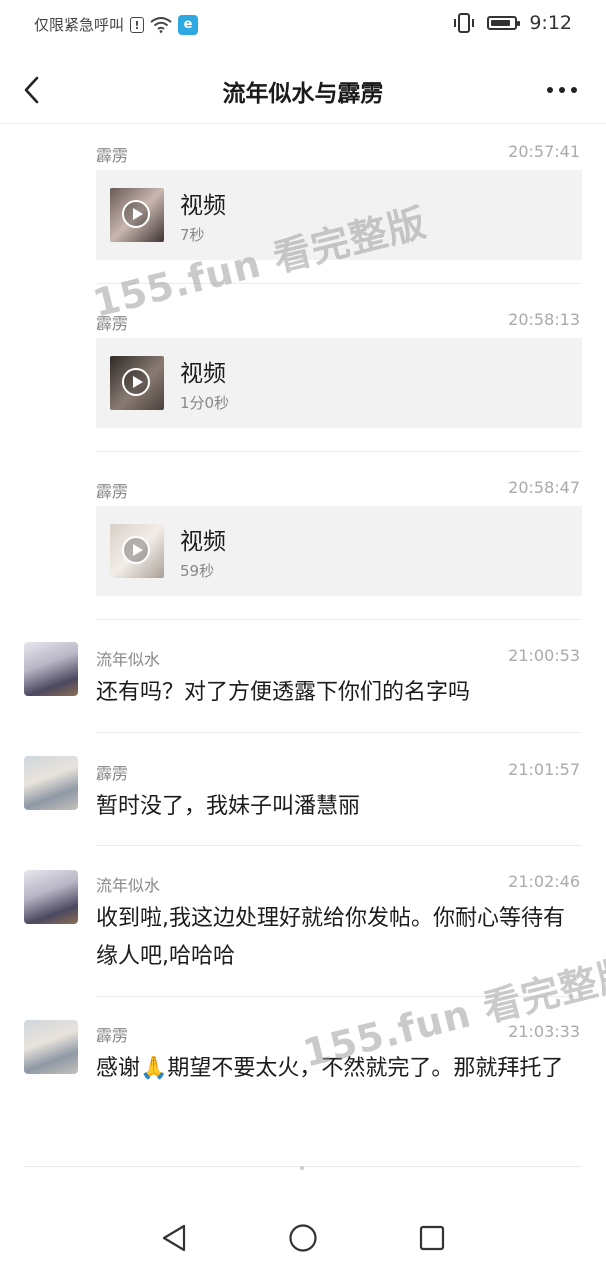 This screenshot has width=606, height=1280. Describe the element at coordinates (562, 90) in the screenshot. I see `more-button` at that location.